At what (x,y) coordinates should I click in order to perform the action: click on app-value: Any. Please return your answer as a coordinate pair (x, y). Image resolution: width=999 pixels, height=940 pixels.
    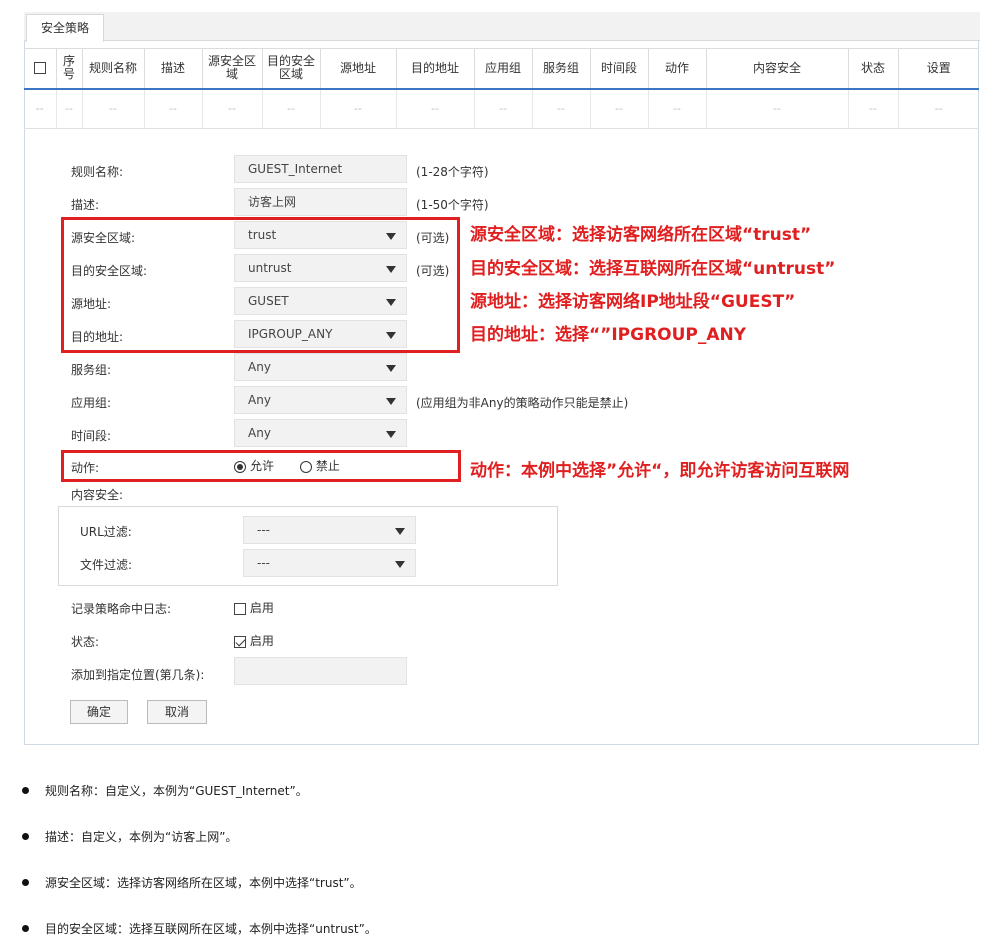
    Looking at the image, I should click on (259, 400).